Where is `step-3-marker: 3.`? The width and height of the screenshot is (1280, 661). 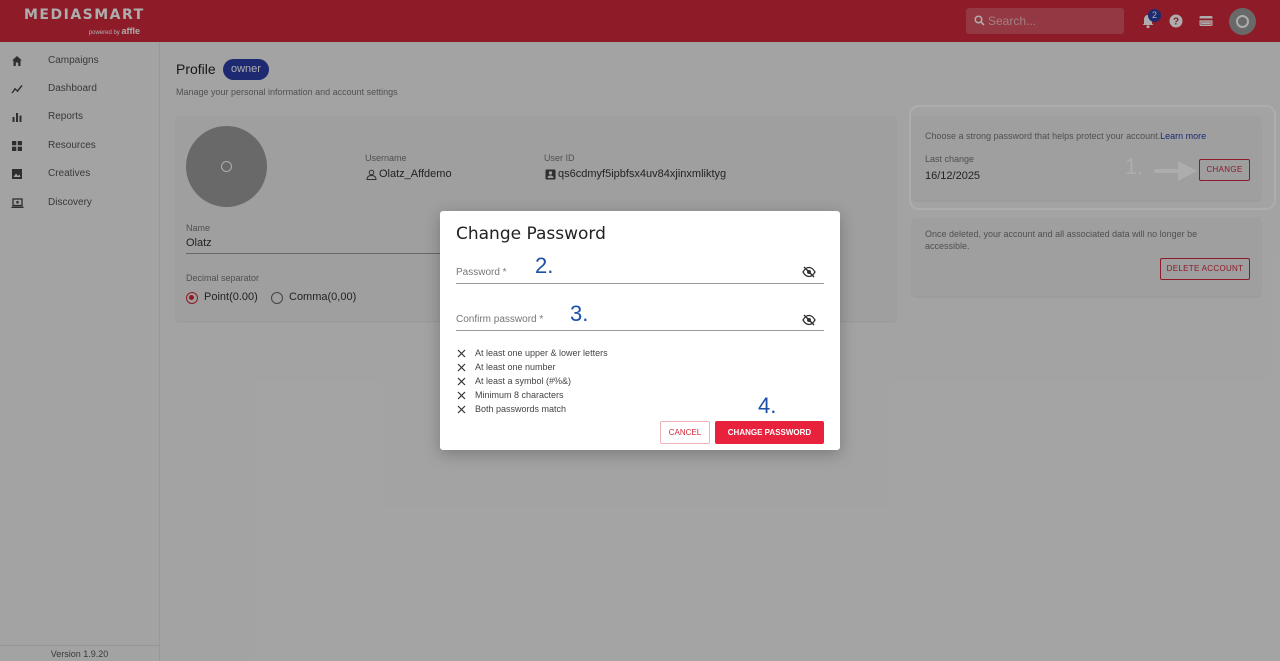
step-3-marker: 3. is located at coordinates (579, 313).